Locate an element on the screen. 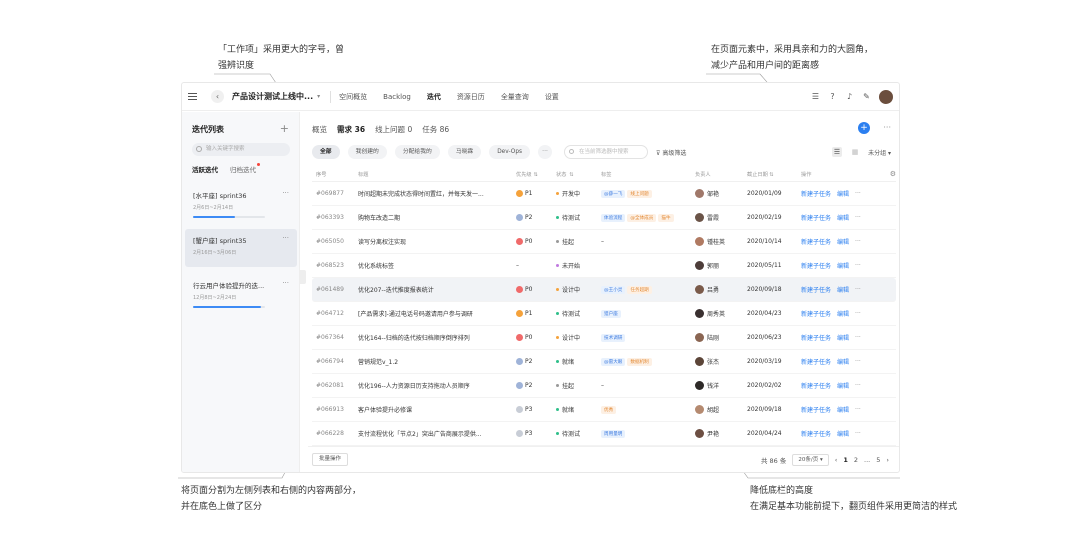  nav-tab-backlog: Backlog is located at coordinates (397, 97).